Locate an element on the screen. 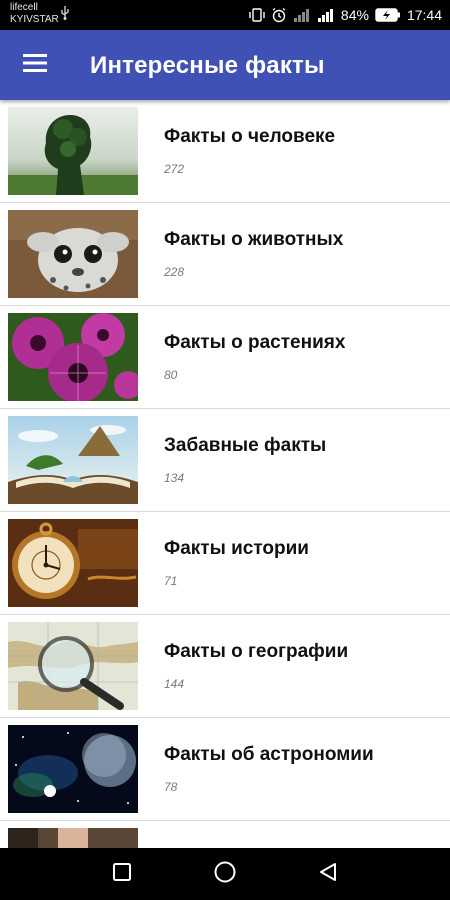 The height and width of the screenshot is (900, 450). app-bar: Интересные факты is located at coordinates (225, 65).